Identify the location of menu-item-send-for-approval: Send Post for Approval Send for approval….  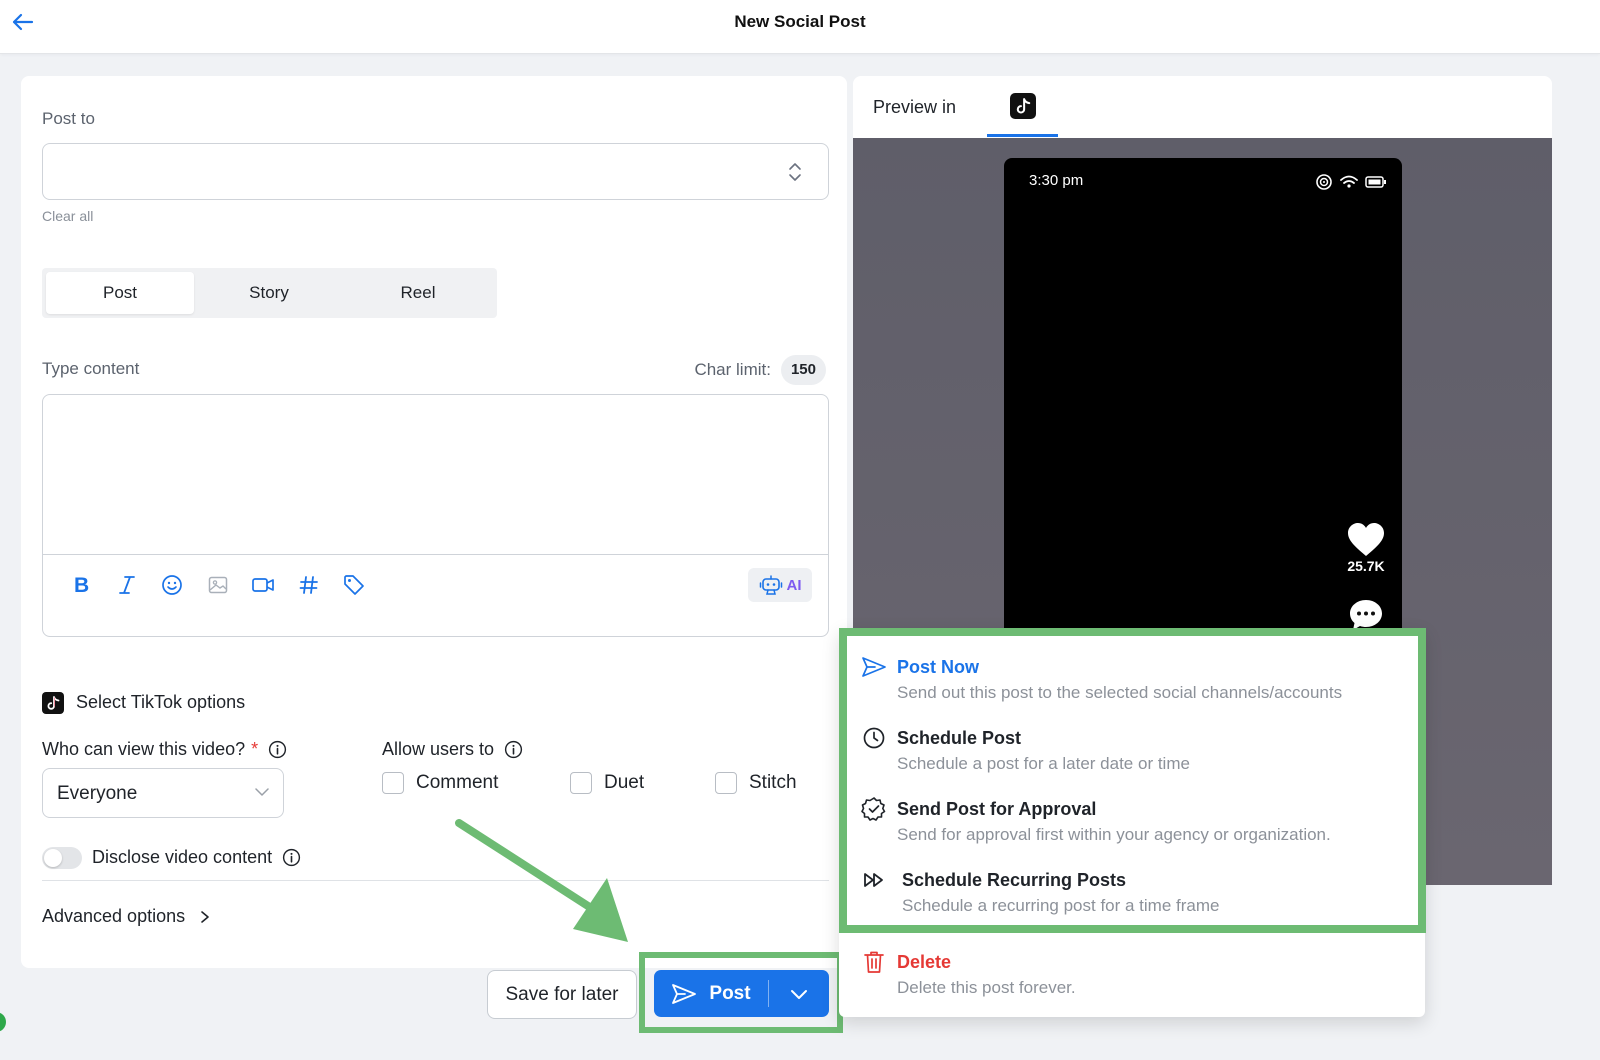
(1132, 826).